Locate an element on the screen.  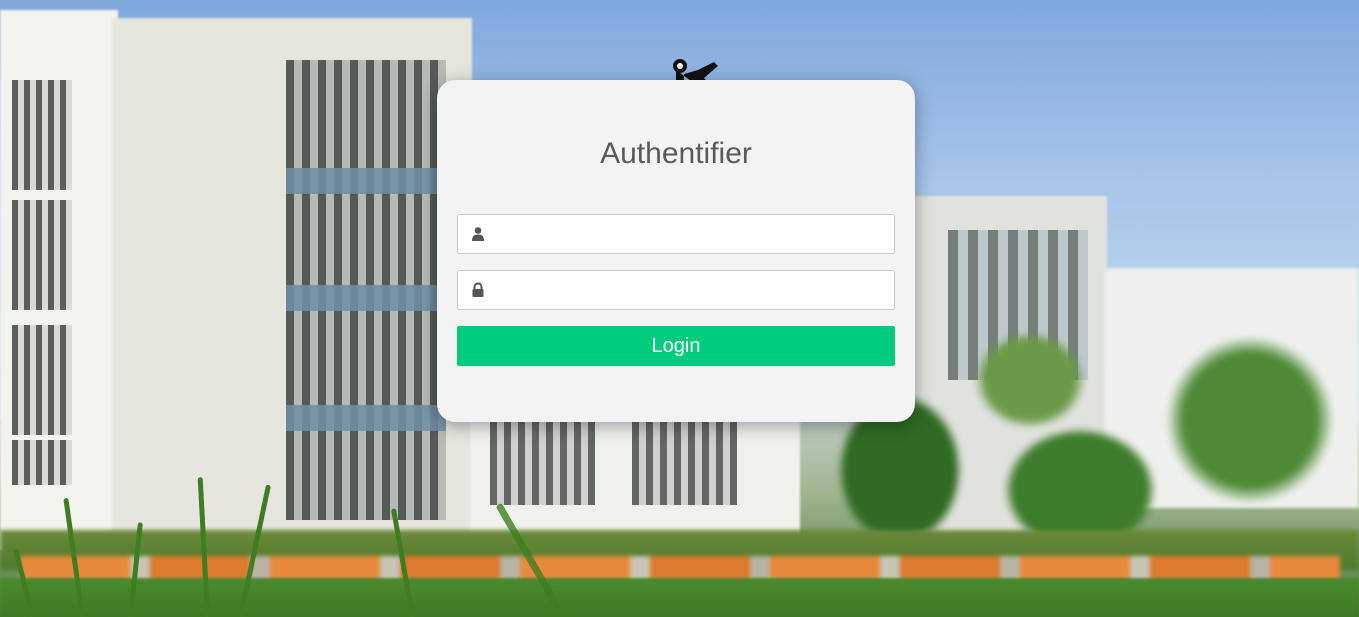
page-title: Authentifier is located at coordinates (676, 153).